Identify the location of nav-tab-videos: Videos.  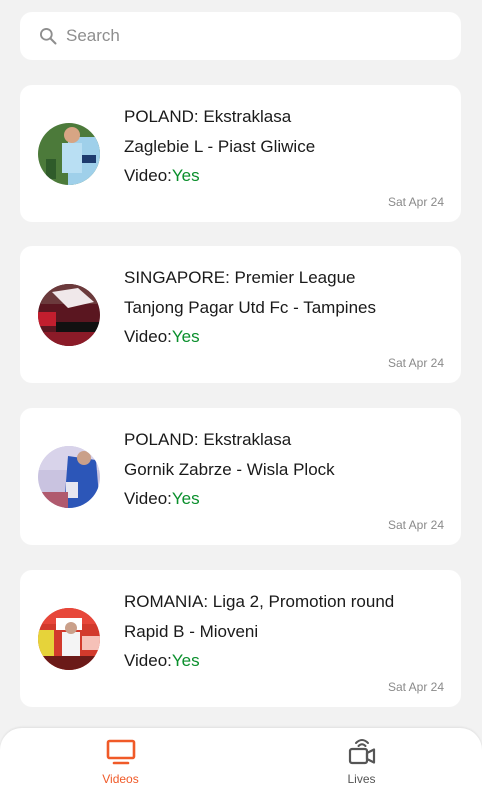
(120, 764).